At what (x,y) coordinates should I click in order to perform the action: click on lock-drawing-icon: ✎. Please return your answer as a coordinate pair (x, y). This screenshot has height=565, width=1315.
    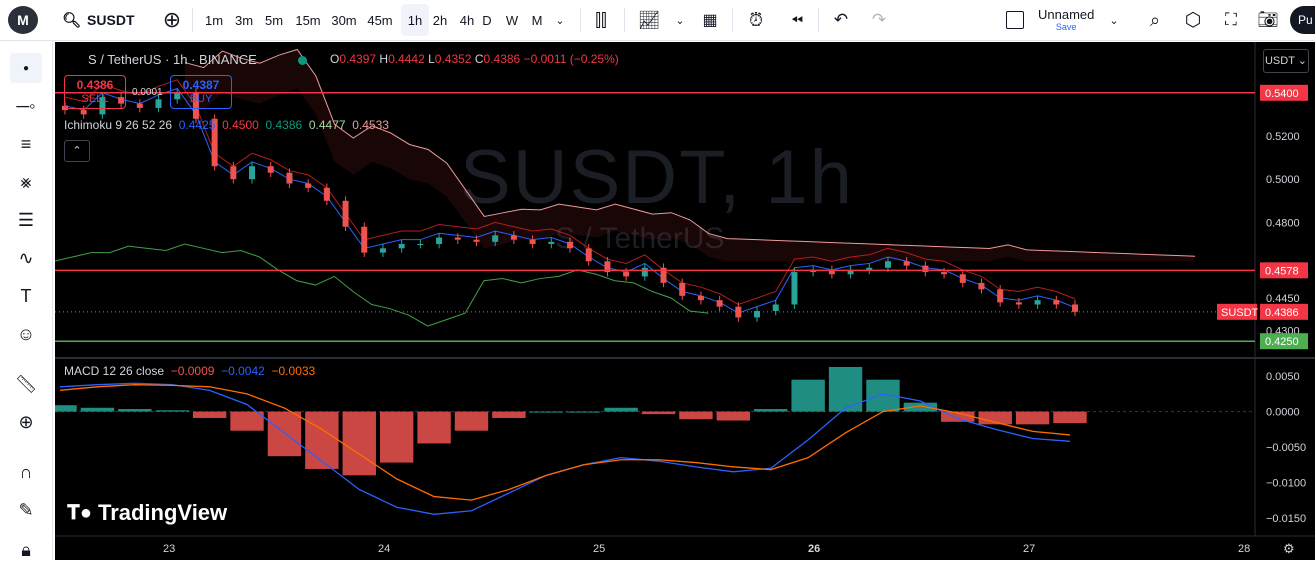
    Looking at the image, I should click on (26, 510).